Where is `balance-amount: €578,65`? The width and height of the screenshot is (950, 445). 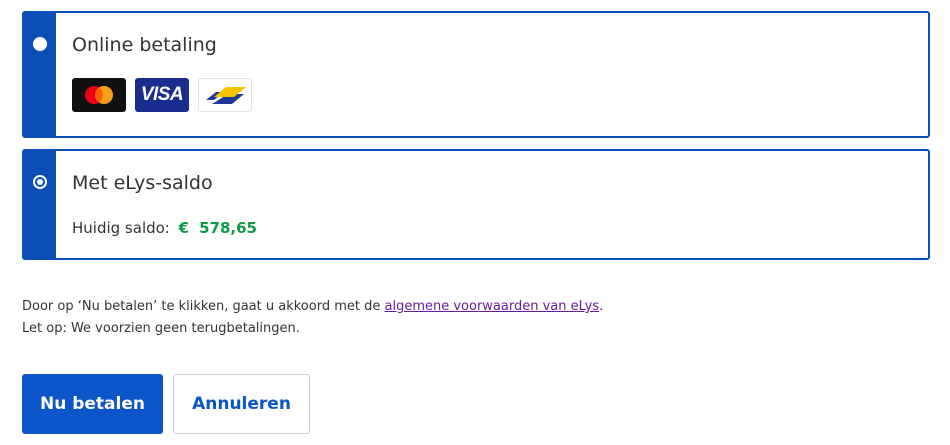
balance-amount: €578,65 is located at coordinates (218, 228).